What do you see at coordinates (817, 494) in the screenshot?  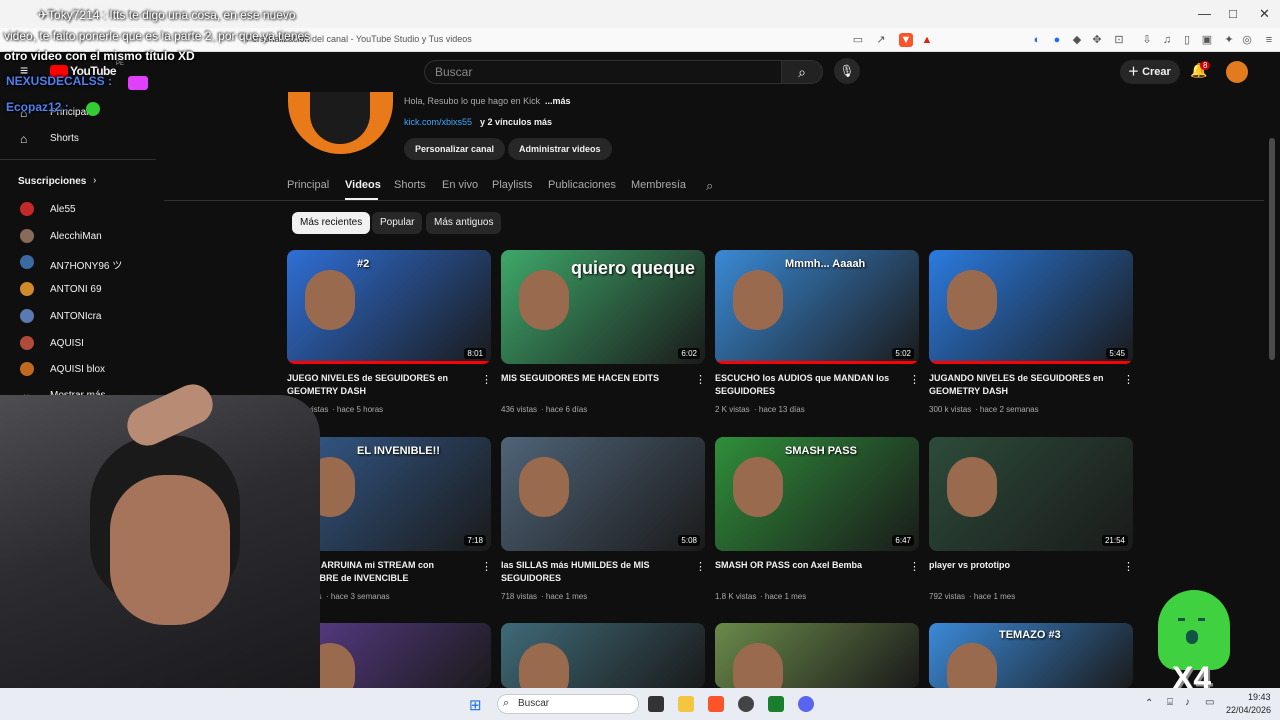 I see `video-thumbnail: SMASH PASS 6:47` at bounding box center [817, 494].